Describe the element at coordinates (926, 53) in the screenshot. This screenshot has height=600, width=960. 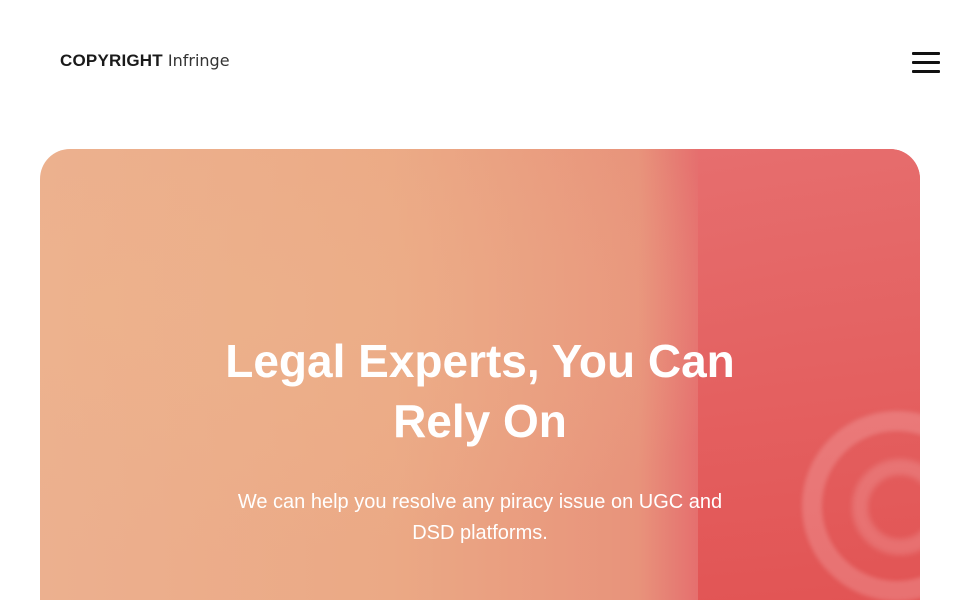
I see `hamburger-menu-icon` at that location.